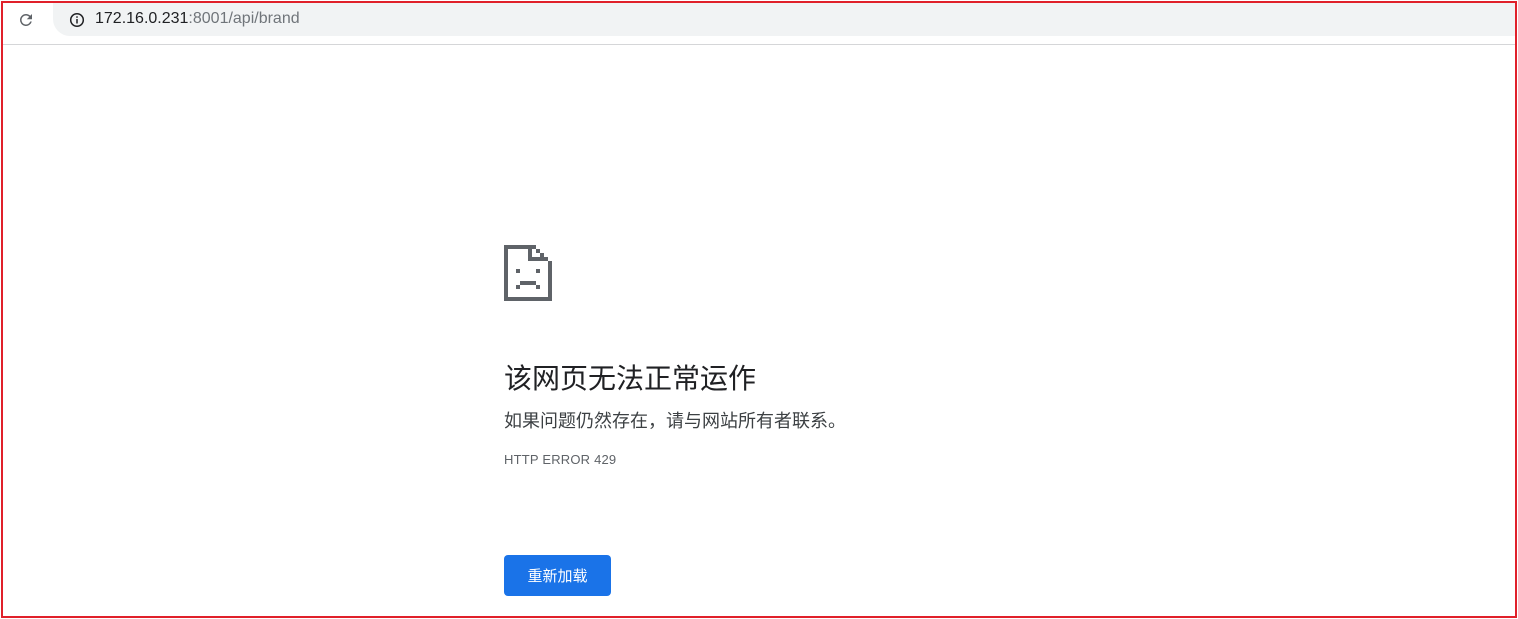 Image resolution: width=1518 pixels, height=619 pixels. I want to click on reload-page-button: 重新加载, so click(557, 575).